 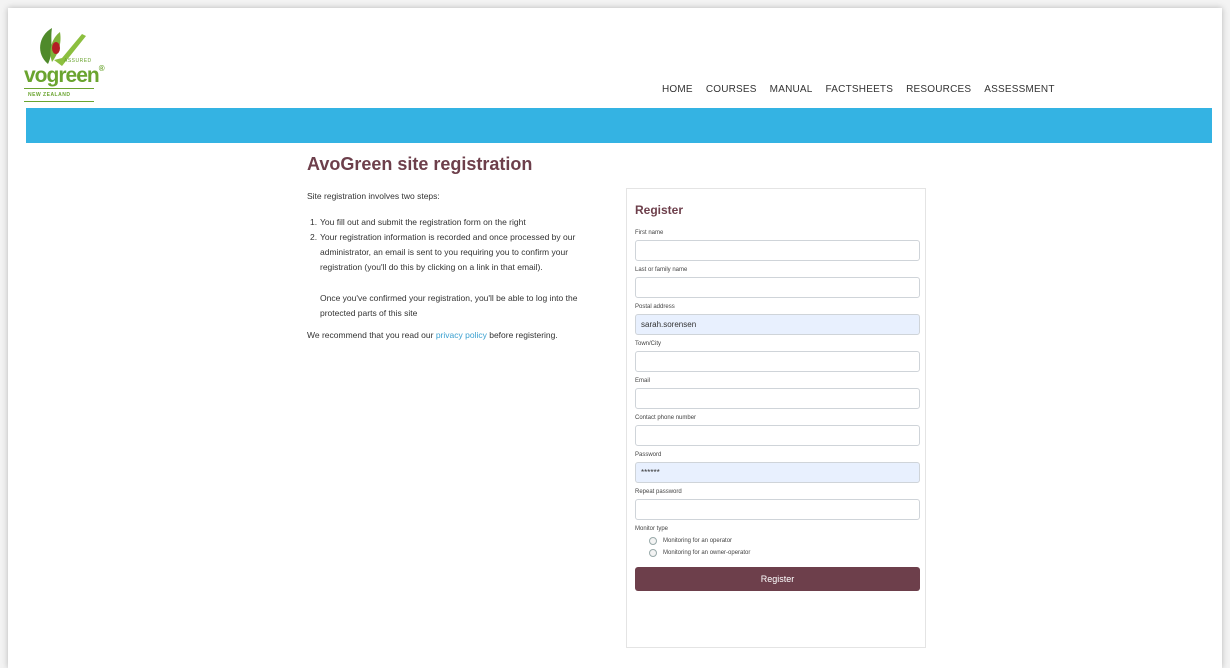 I want to click on nav-manual: MANUAL, so click(x=791, y=89).